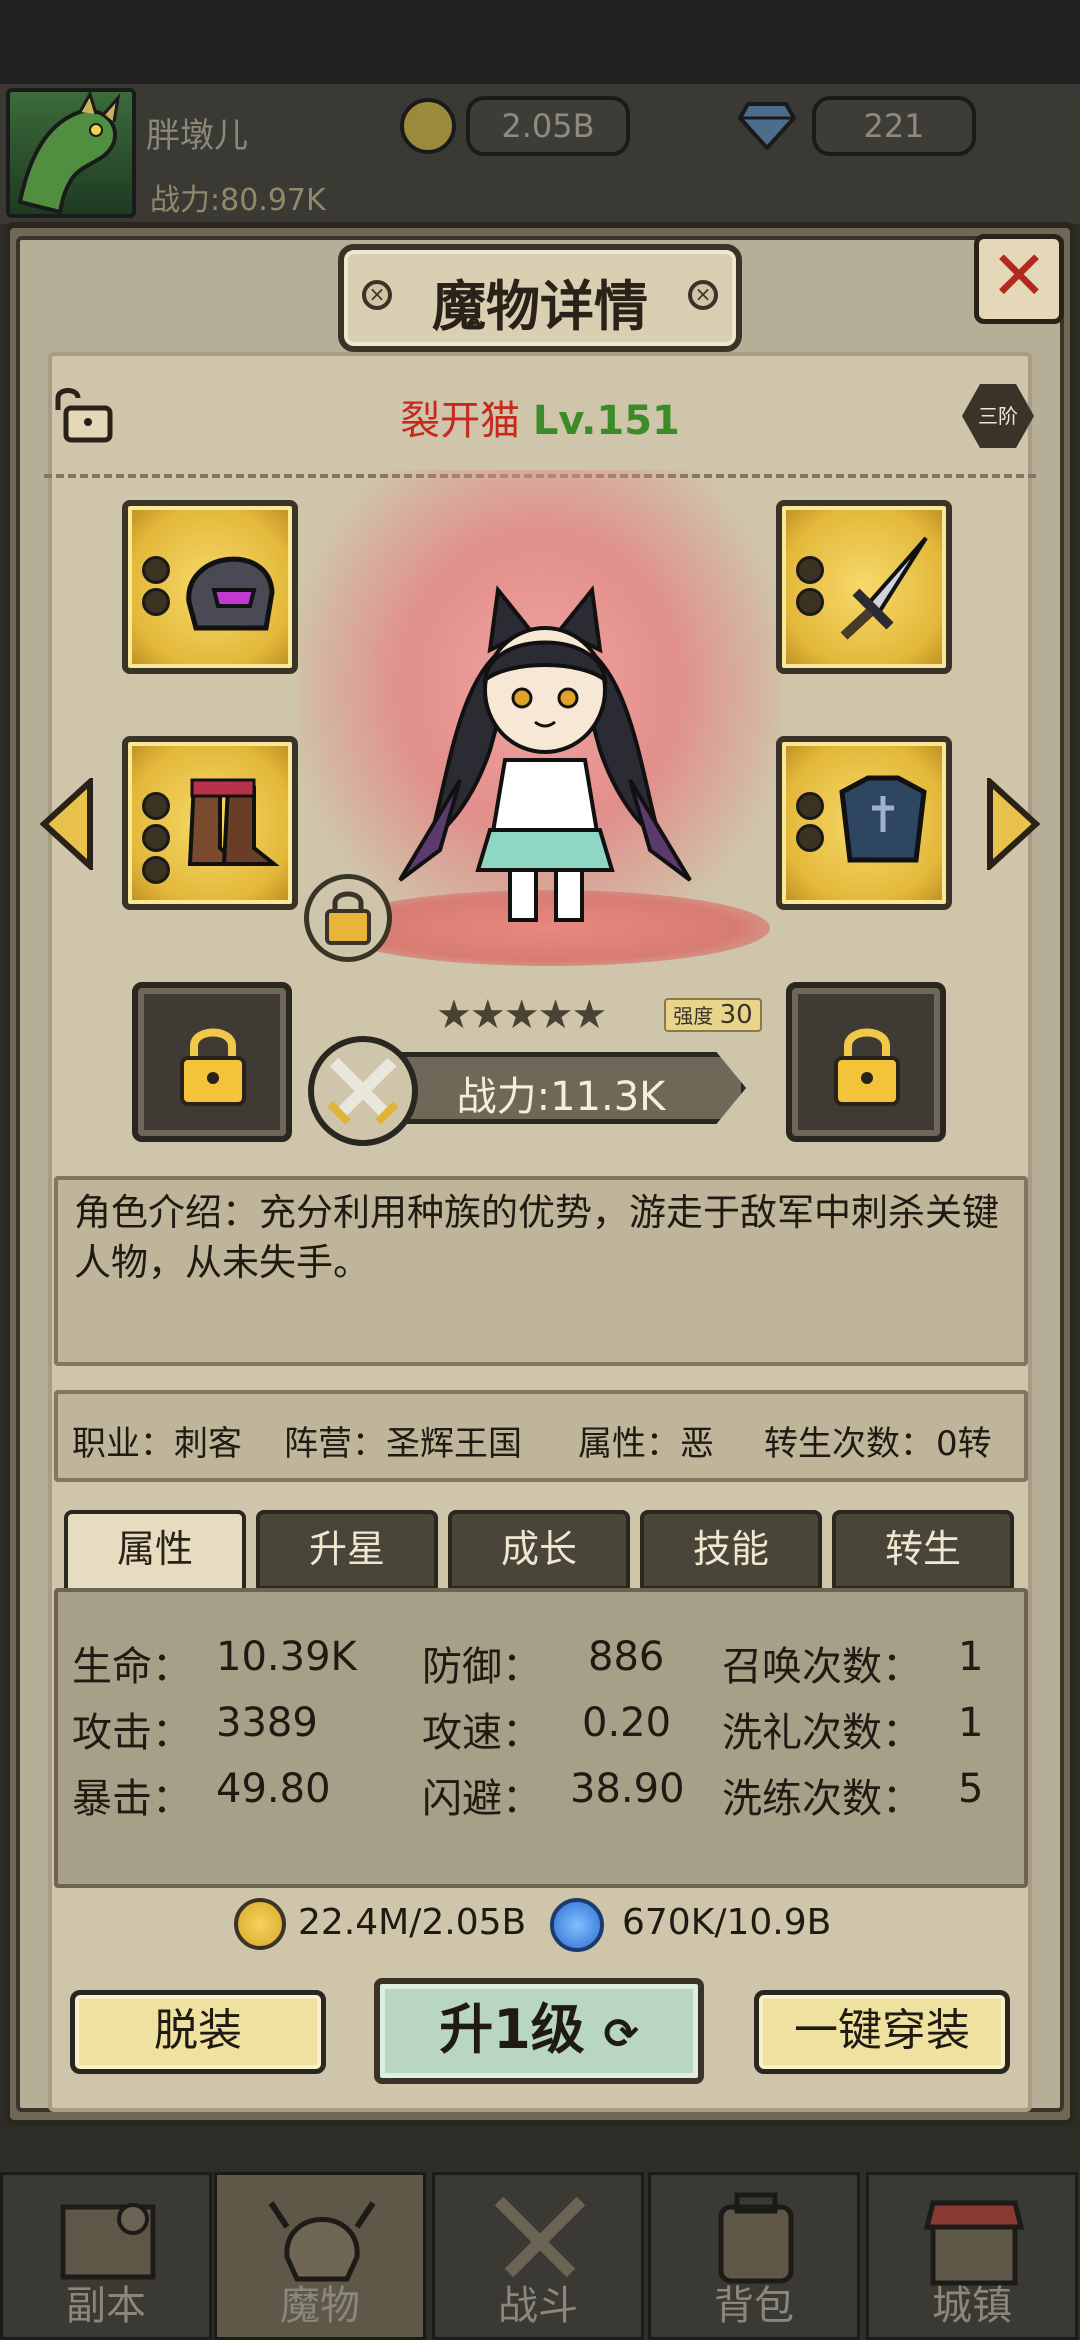 This screenshot has height=2340, width=1080. I want to click on star-rating: ★★★★★, so click(521, 1015).